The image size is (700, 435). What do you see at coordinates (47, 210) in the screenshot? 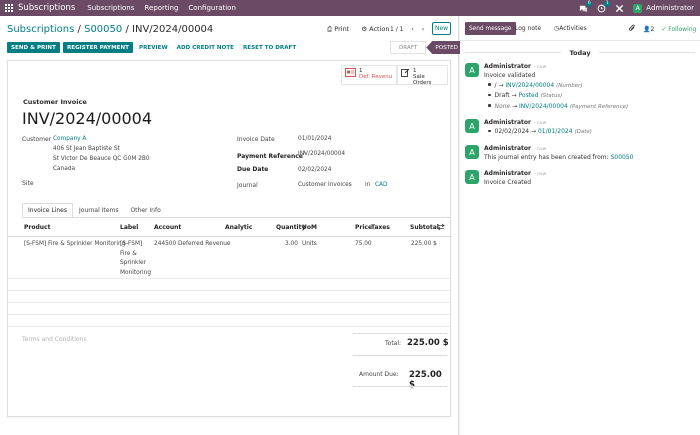
I see `tab-invoice-lines: Invoice Lines` at bounding box center [47, 210].